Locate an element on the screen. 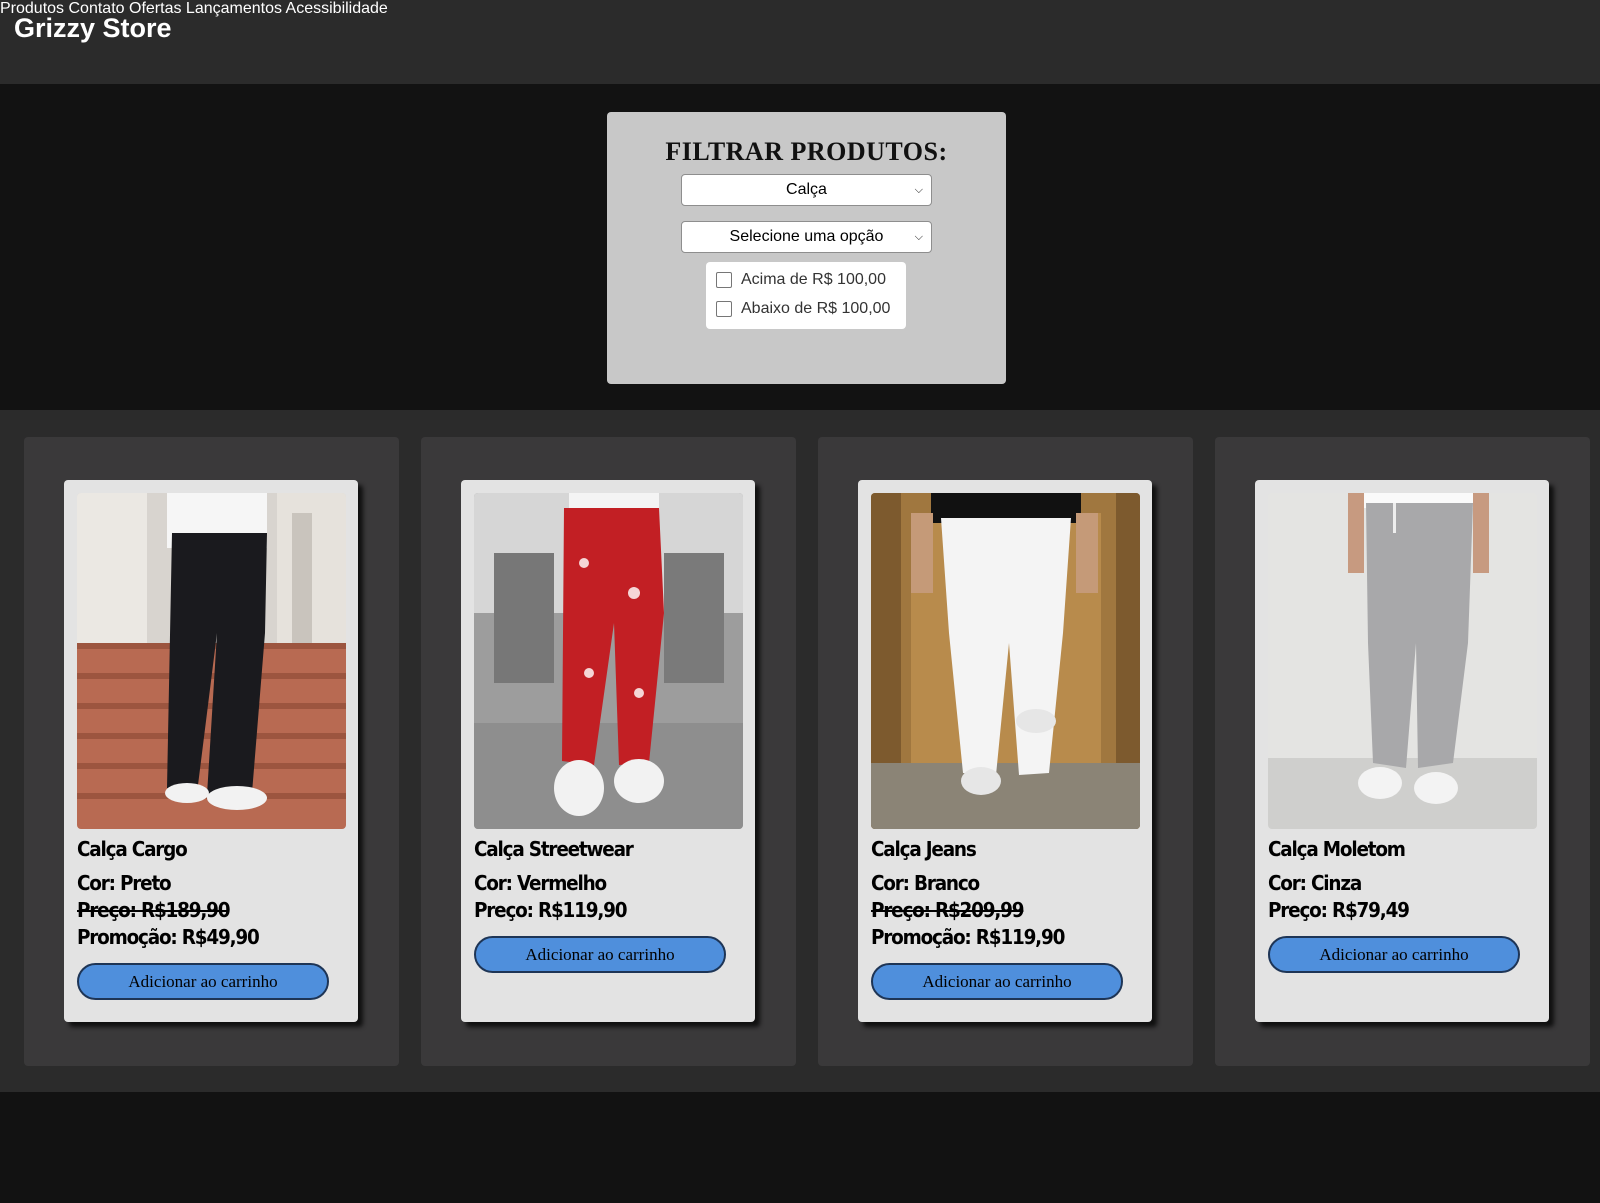  product-price: Preço: R$119,90 is located at coordinates (551, 910).